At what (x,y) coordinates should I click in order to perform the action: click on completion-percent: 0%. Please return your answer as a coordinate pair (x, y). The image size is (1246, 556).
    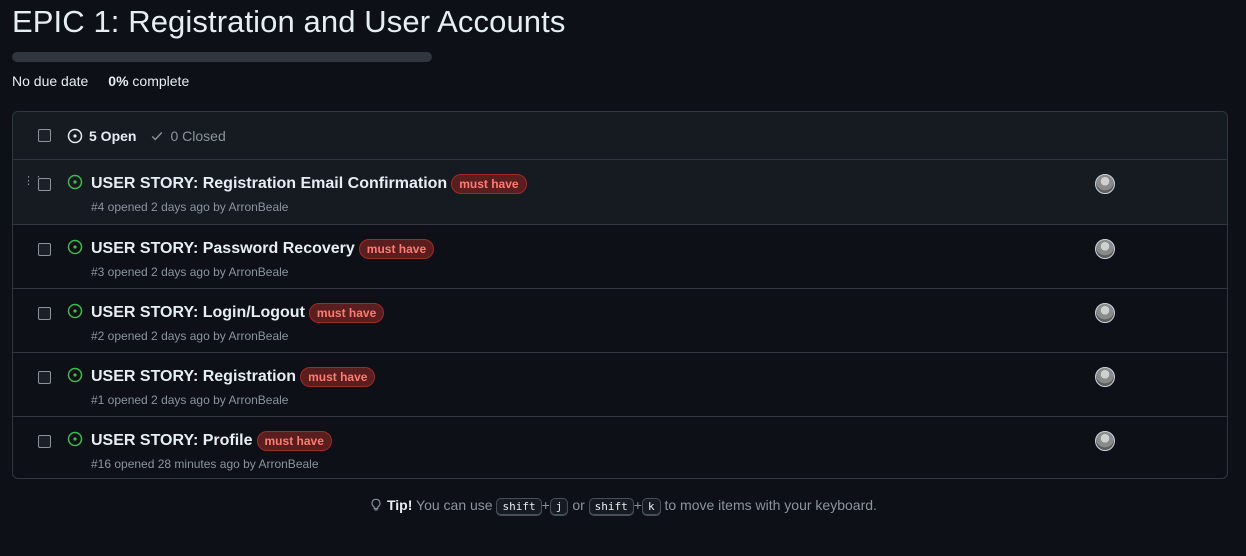
    Looking at the image, I should click on (118, 81).